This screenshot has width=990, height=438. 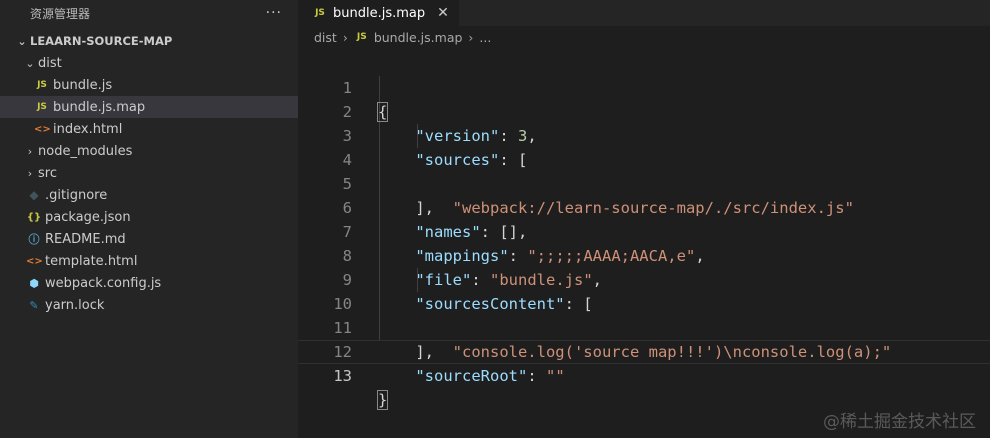 What do you see at coordinates (149, 129) in the screenshot?
I see `tree-file-index-html: <> index.html` at bounding box center [149, 129].